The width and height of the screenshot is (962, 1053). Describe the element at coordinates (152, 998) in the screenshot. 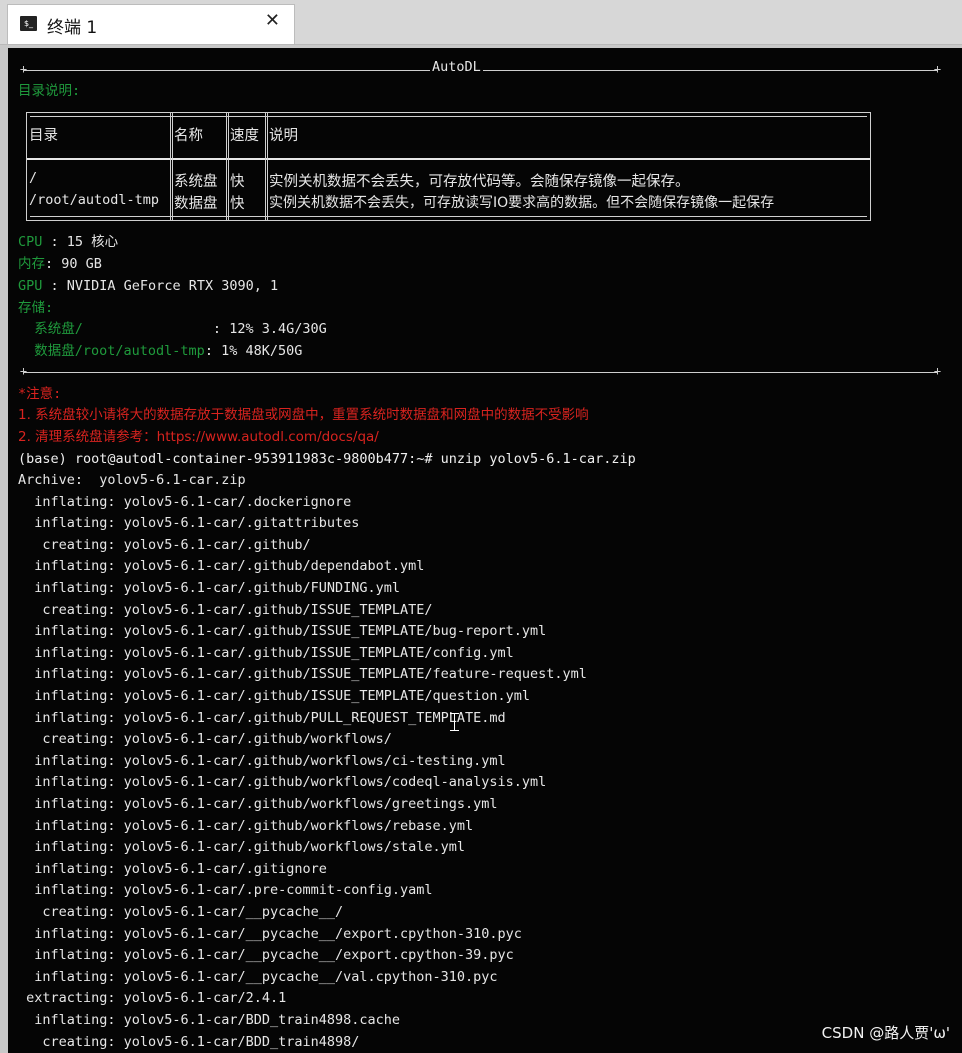

I see `output-line: extracting: yolov5-6.1-car/2.4.1` at that location.